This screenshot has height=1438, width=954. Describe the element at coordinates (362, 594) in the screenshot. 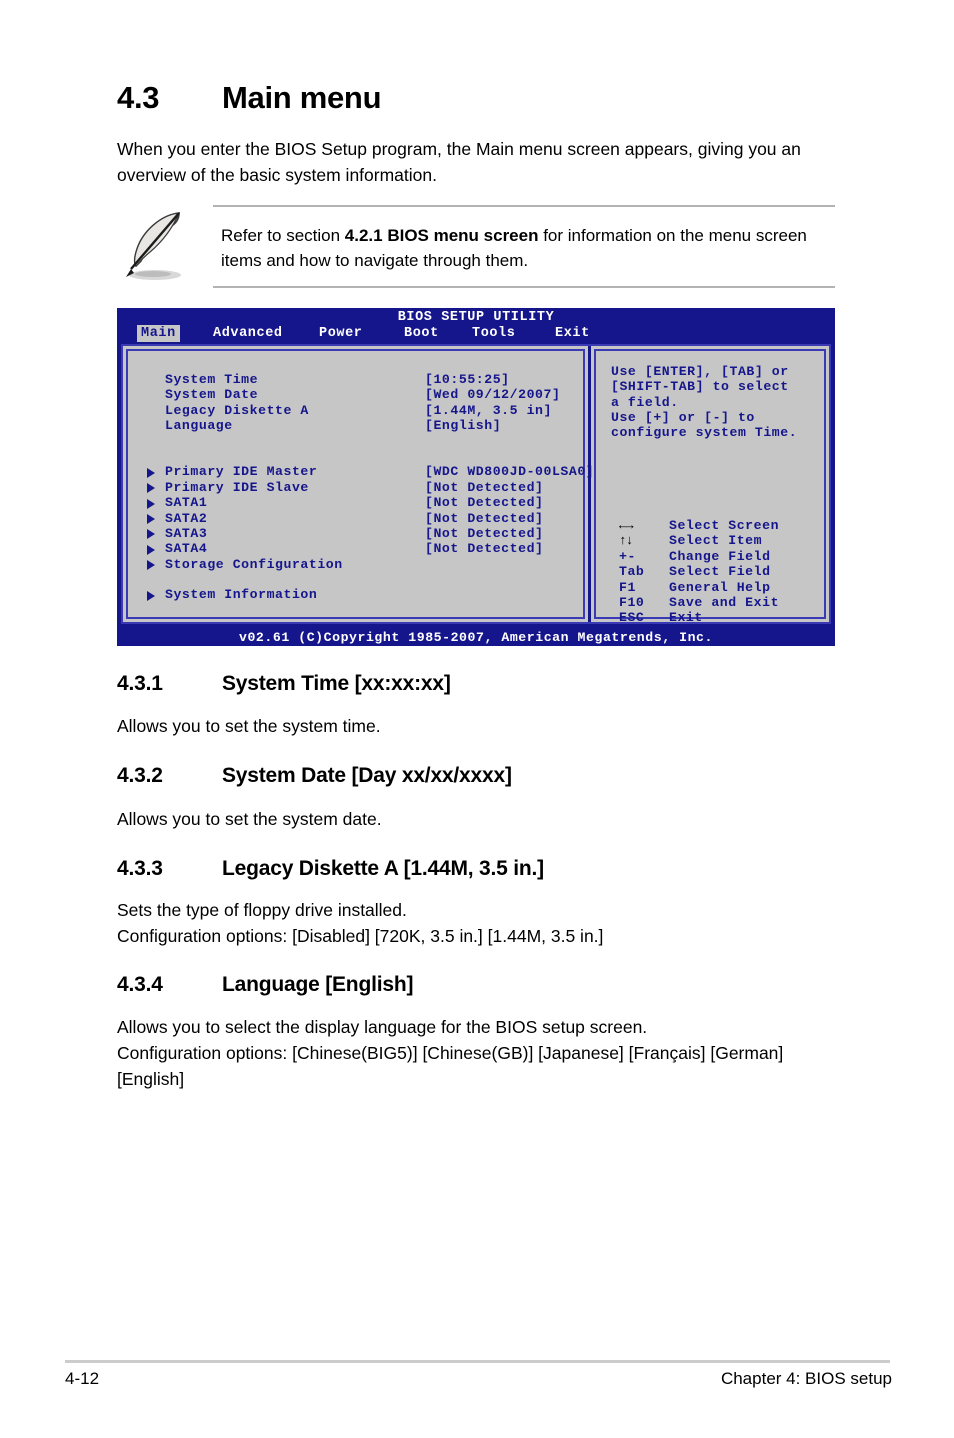

I see `bios-row: System Information` at that location.